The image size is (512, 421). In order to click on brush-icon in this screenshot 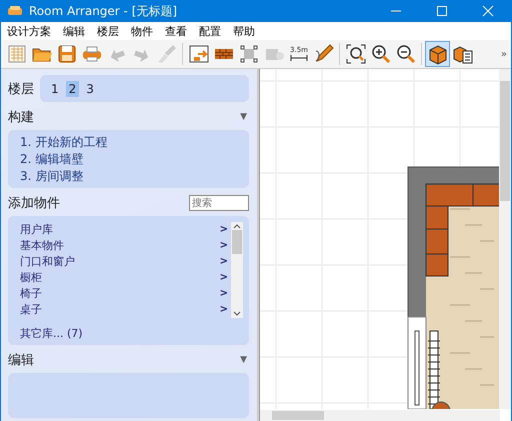, I will do `click(167, 54)`.